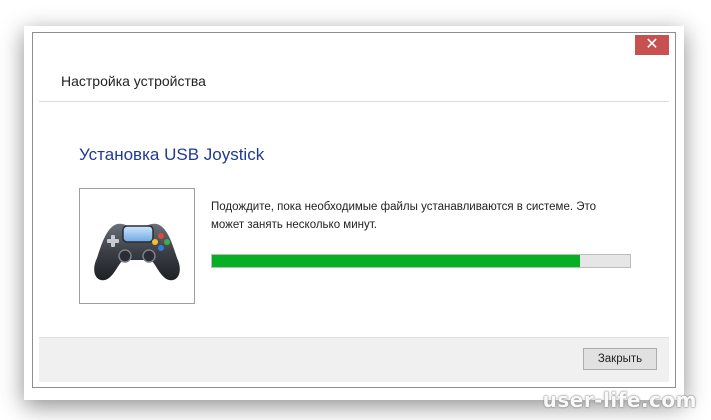  I want to click on window-title: Настройка устройства, so click(133, 81).